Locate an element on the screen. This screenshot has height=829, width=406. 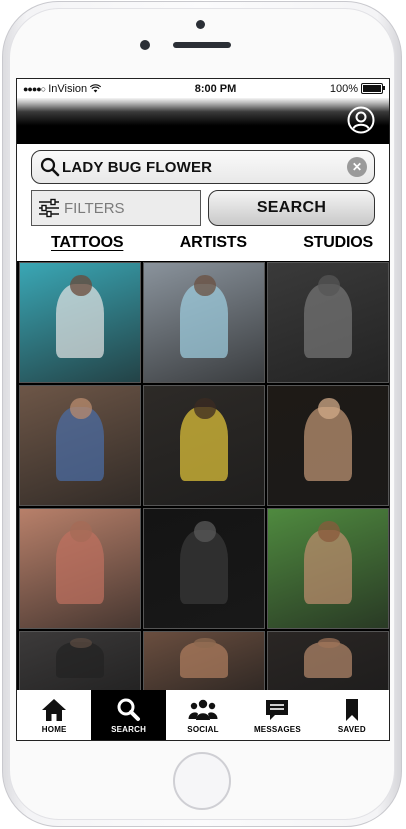
nav-search: SEARCH is located at coordinates (128, 715).